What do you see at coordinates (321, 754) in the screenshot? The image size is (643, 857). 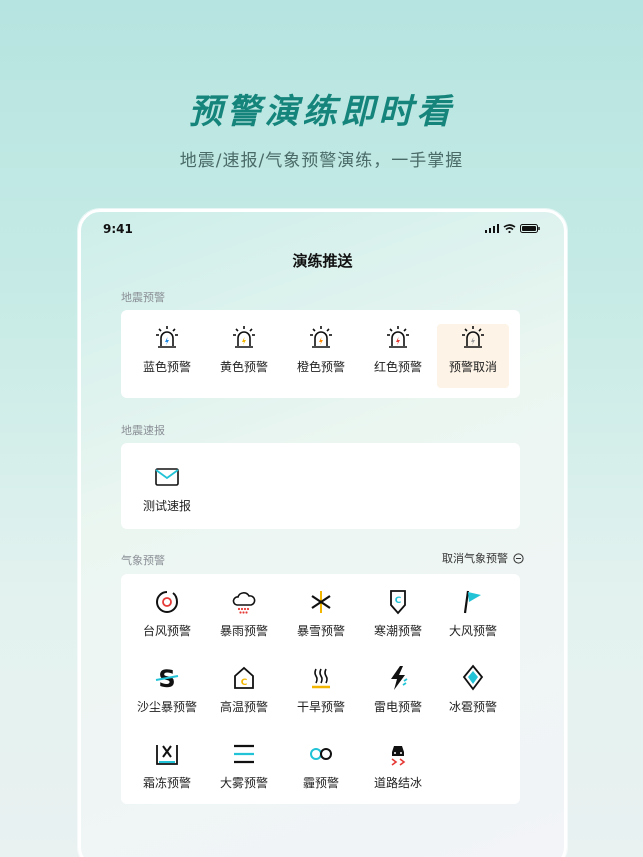 I see `haze-icon` at bounding box center [321, 754].